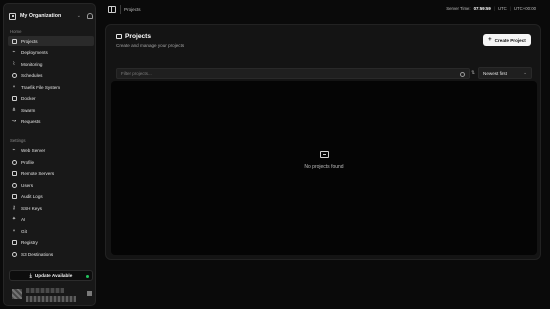 Image resolution: width=550 pixels, height=309 pixels. What do you see at coordinates (41, 87) in the screenshot?
I see `sidebar-item-label: Traefik File System` at bounding box center [41, 87].